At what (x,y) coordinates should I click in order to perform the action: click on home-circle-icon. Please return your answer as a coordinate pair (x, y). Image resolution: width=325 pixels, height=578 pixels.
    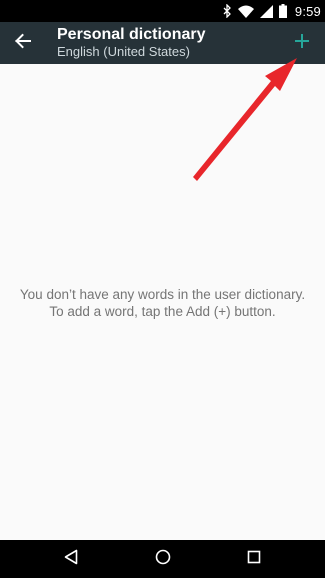
    Looking at the image, I should click on (163, 559).